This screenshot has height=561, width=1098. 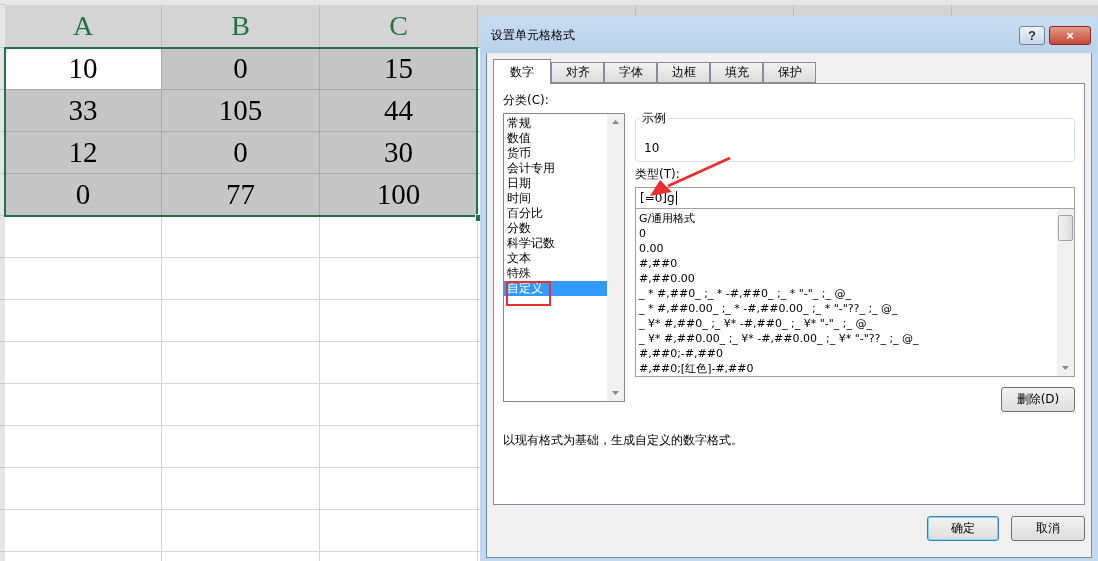 I want to click on category-item: 日期, so click(x=555, y=183).